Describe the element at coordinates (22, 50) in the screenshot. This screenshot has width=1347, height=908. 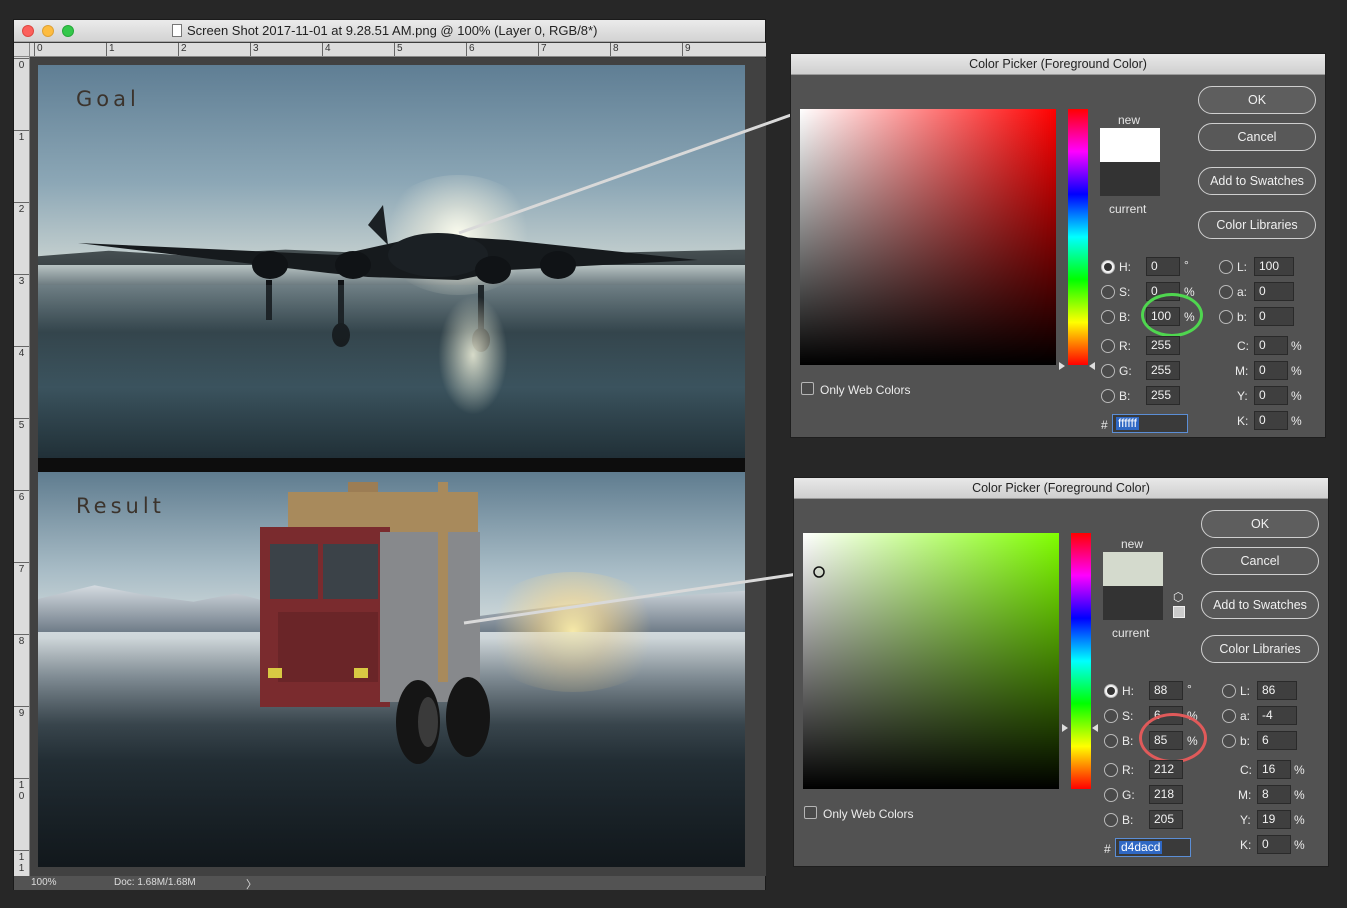
I see `ruler-corner` at that location.